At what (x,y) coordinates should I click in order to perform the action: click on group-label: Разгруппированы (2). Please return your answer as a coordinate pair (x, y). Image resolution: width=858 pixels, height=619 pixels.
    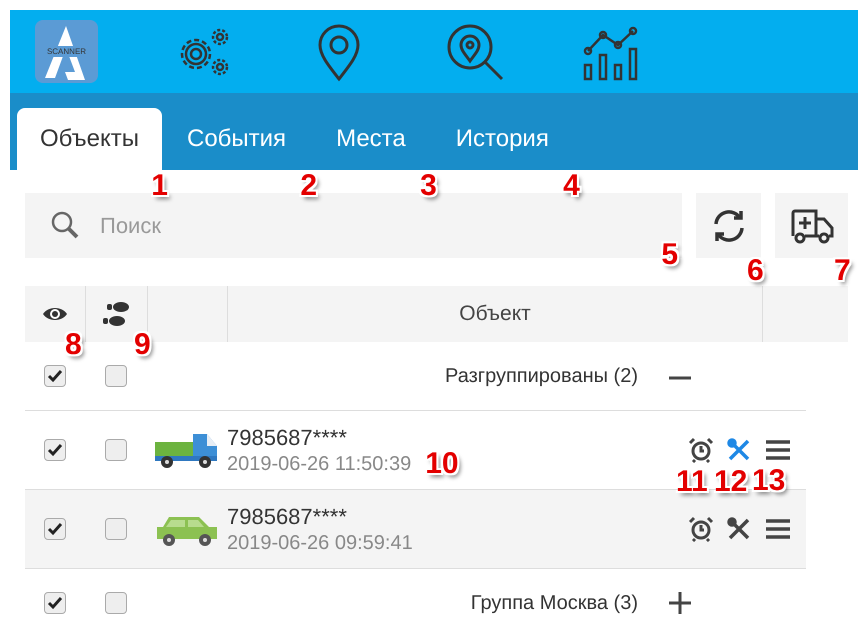
    Looking at the image, I should click on (443, 376).